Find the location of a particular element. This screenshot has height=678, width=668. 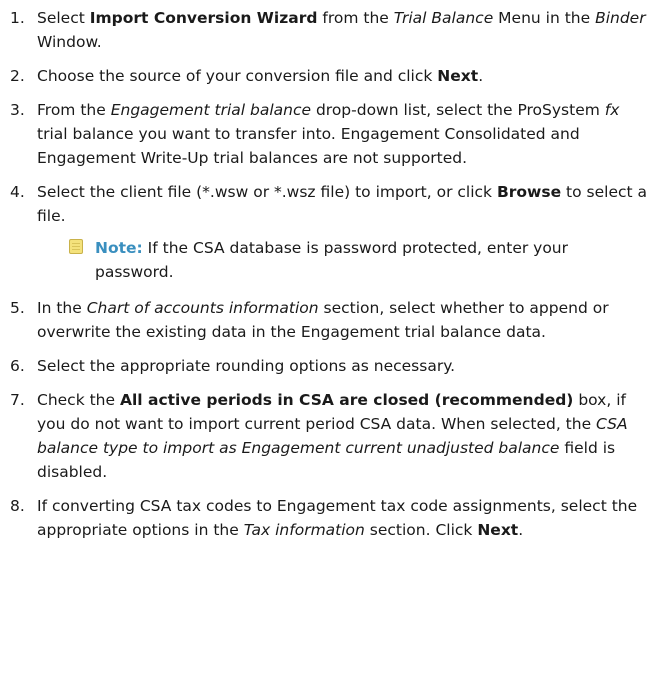

window-name: Binder is located at coordinates (620, 18).